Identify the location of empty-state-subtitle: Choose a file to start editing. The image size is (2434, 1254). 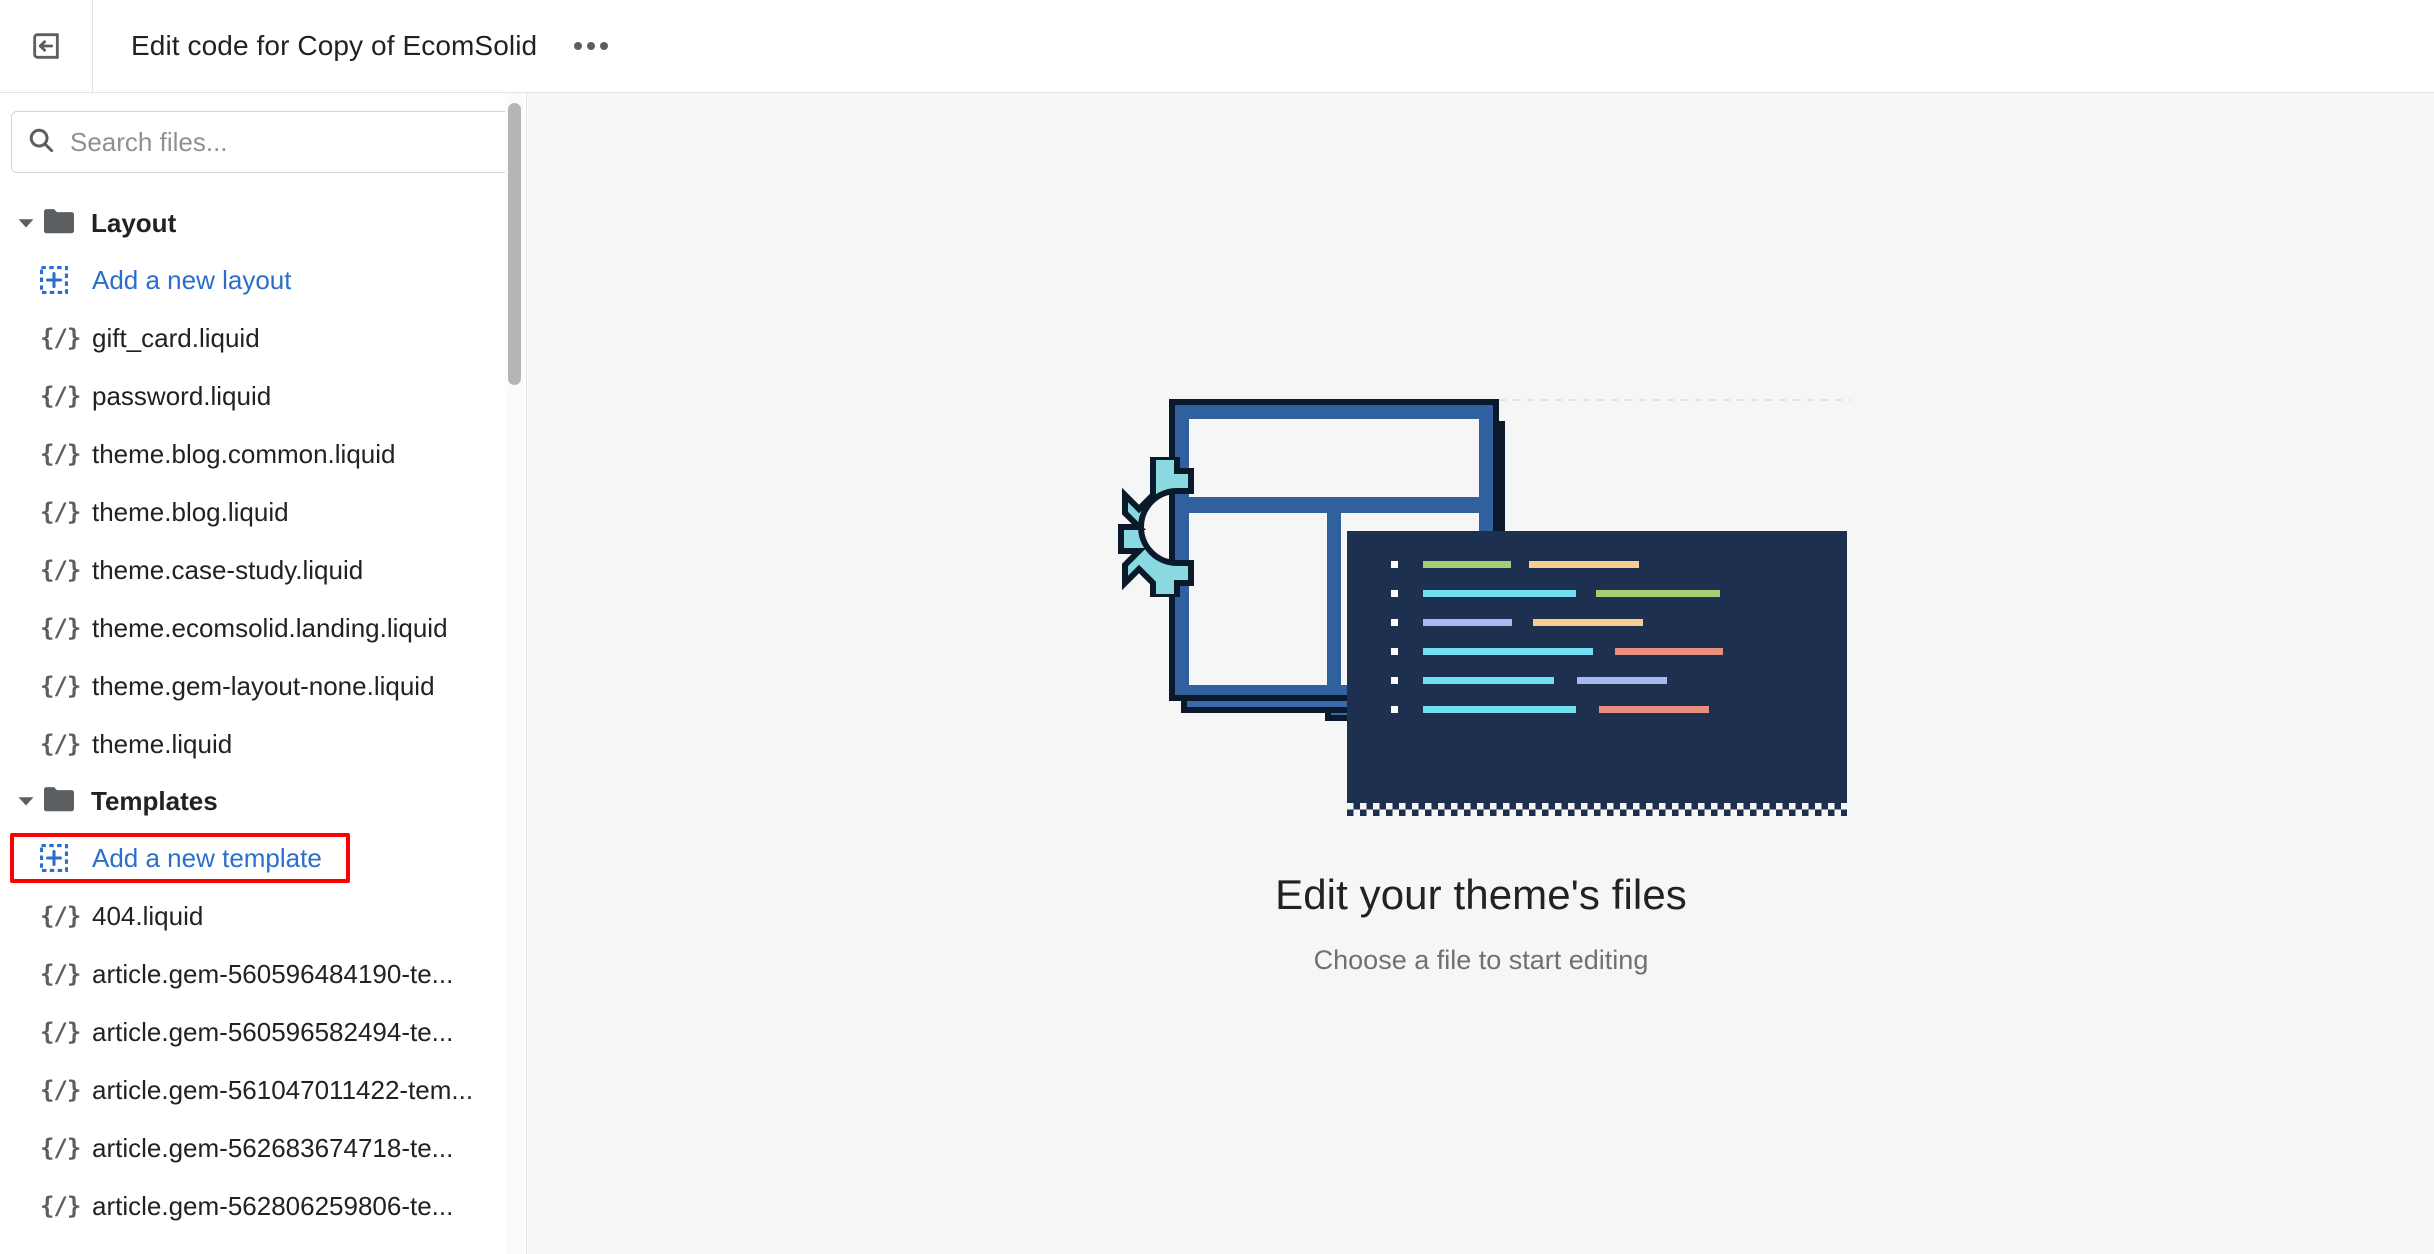
(1481, 960).